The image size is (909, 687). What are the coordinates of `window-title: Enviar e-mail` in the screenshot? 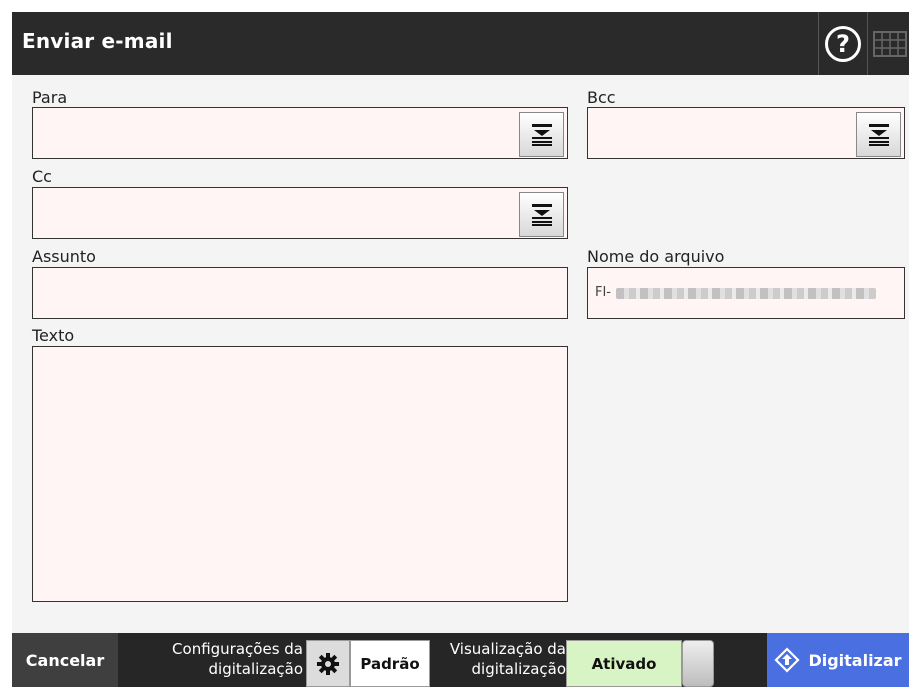 It's located at (97, 41).